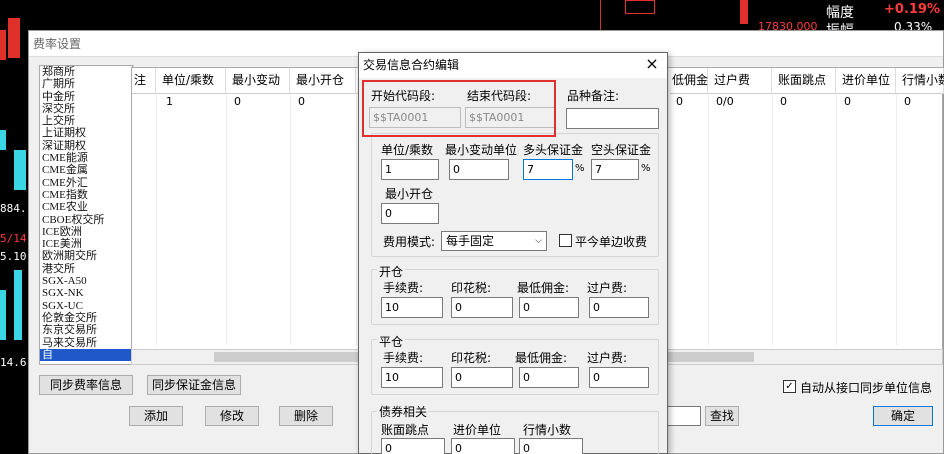 The width and height of the screenshot is (944, 454). Describe the element at coordinates (804, 81) in the screenshot. I see `column-header: 账面跳点` at that location.